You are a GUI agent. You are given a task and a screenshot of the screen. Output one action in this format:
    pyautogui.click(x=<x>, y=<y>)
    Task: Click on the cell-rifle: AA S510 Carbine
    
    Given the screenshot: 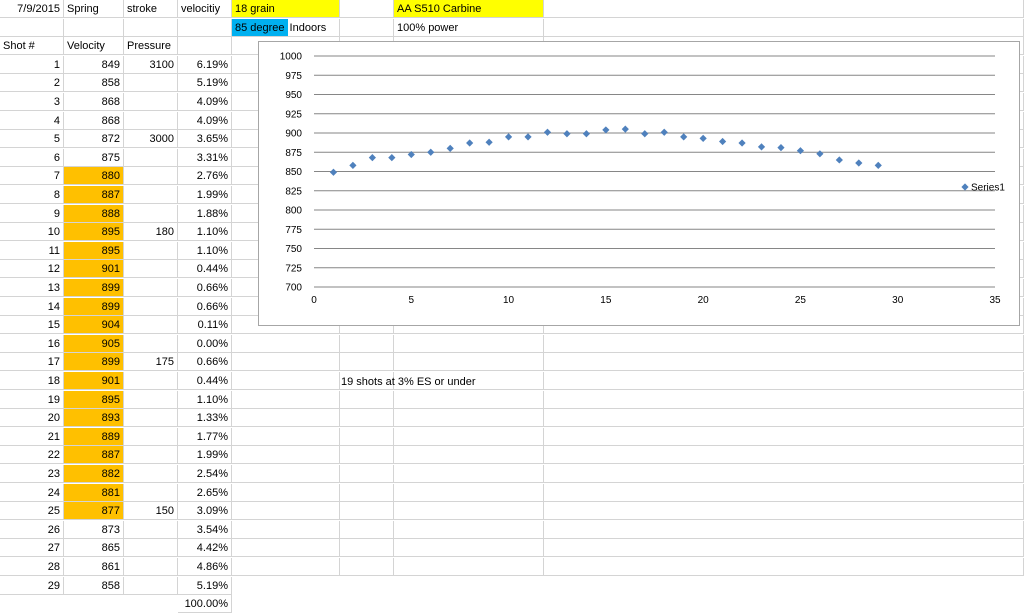 What is the action you would take?
    pyautogui.click(x=469, y=9)
    